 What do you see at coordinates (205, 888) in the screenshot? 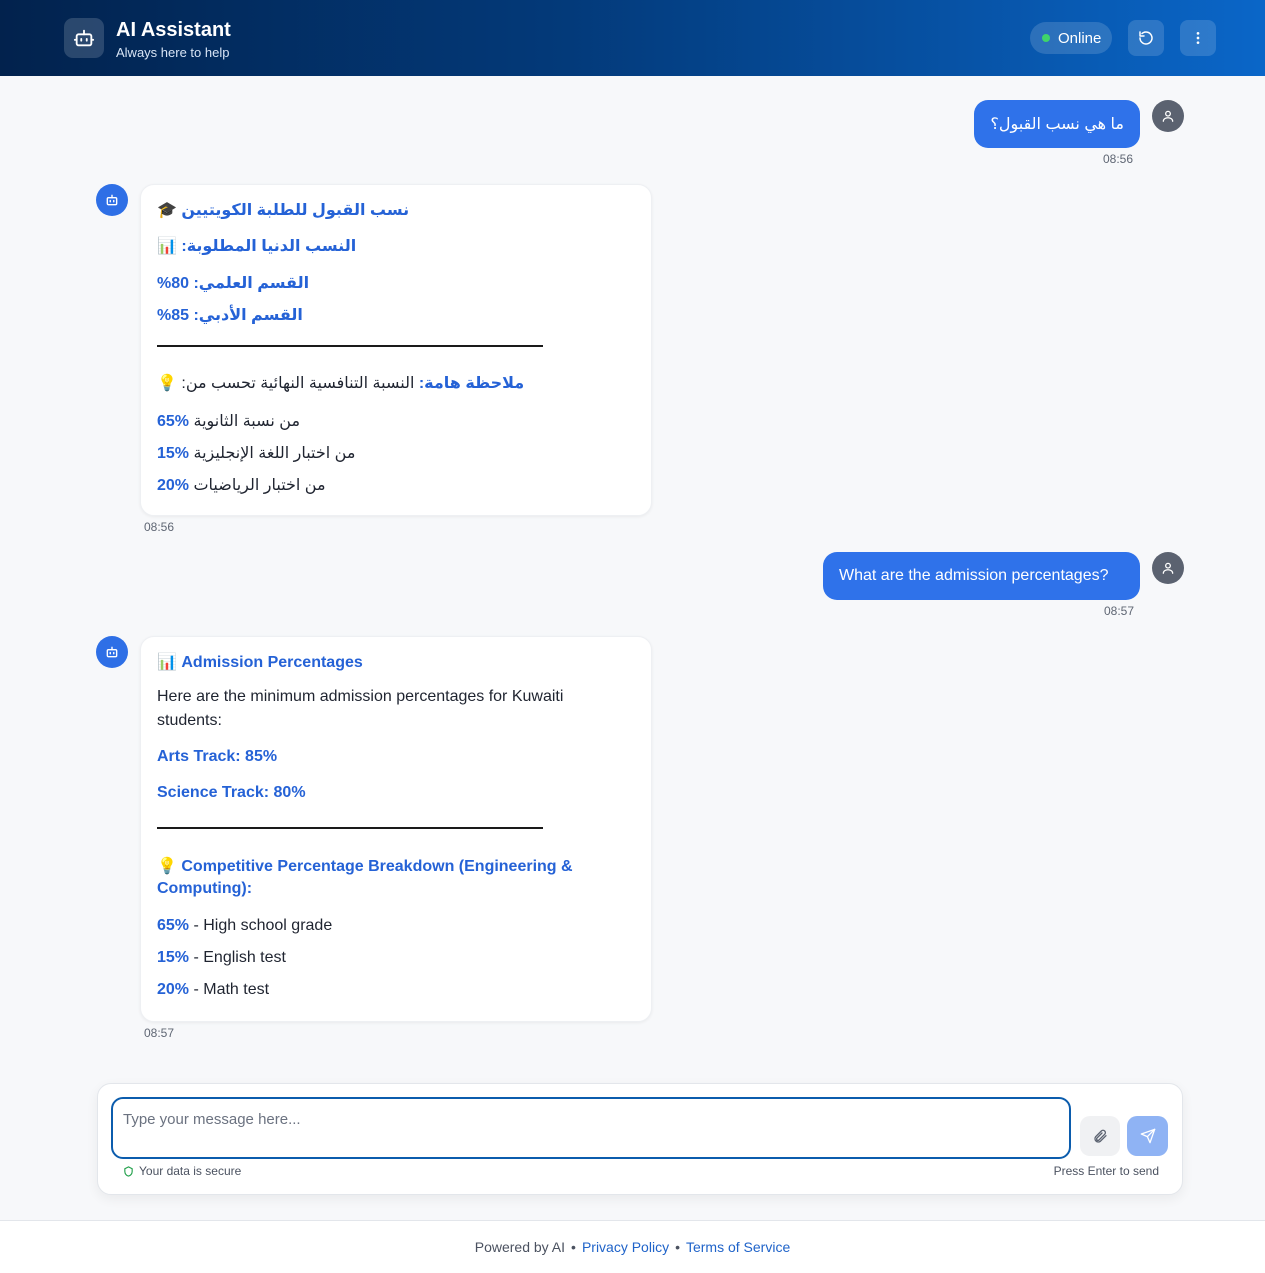
I see `note-line: Computing):` at bounding box center [205, 888].